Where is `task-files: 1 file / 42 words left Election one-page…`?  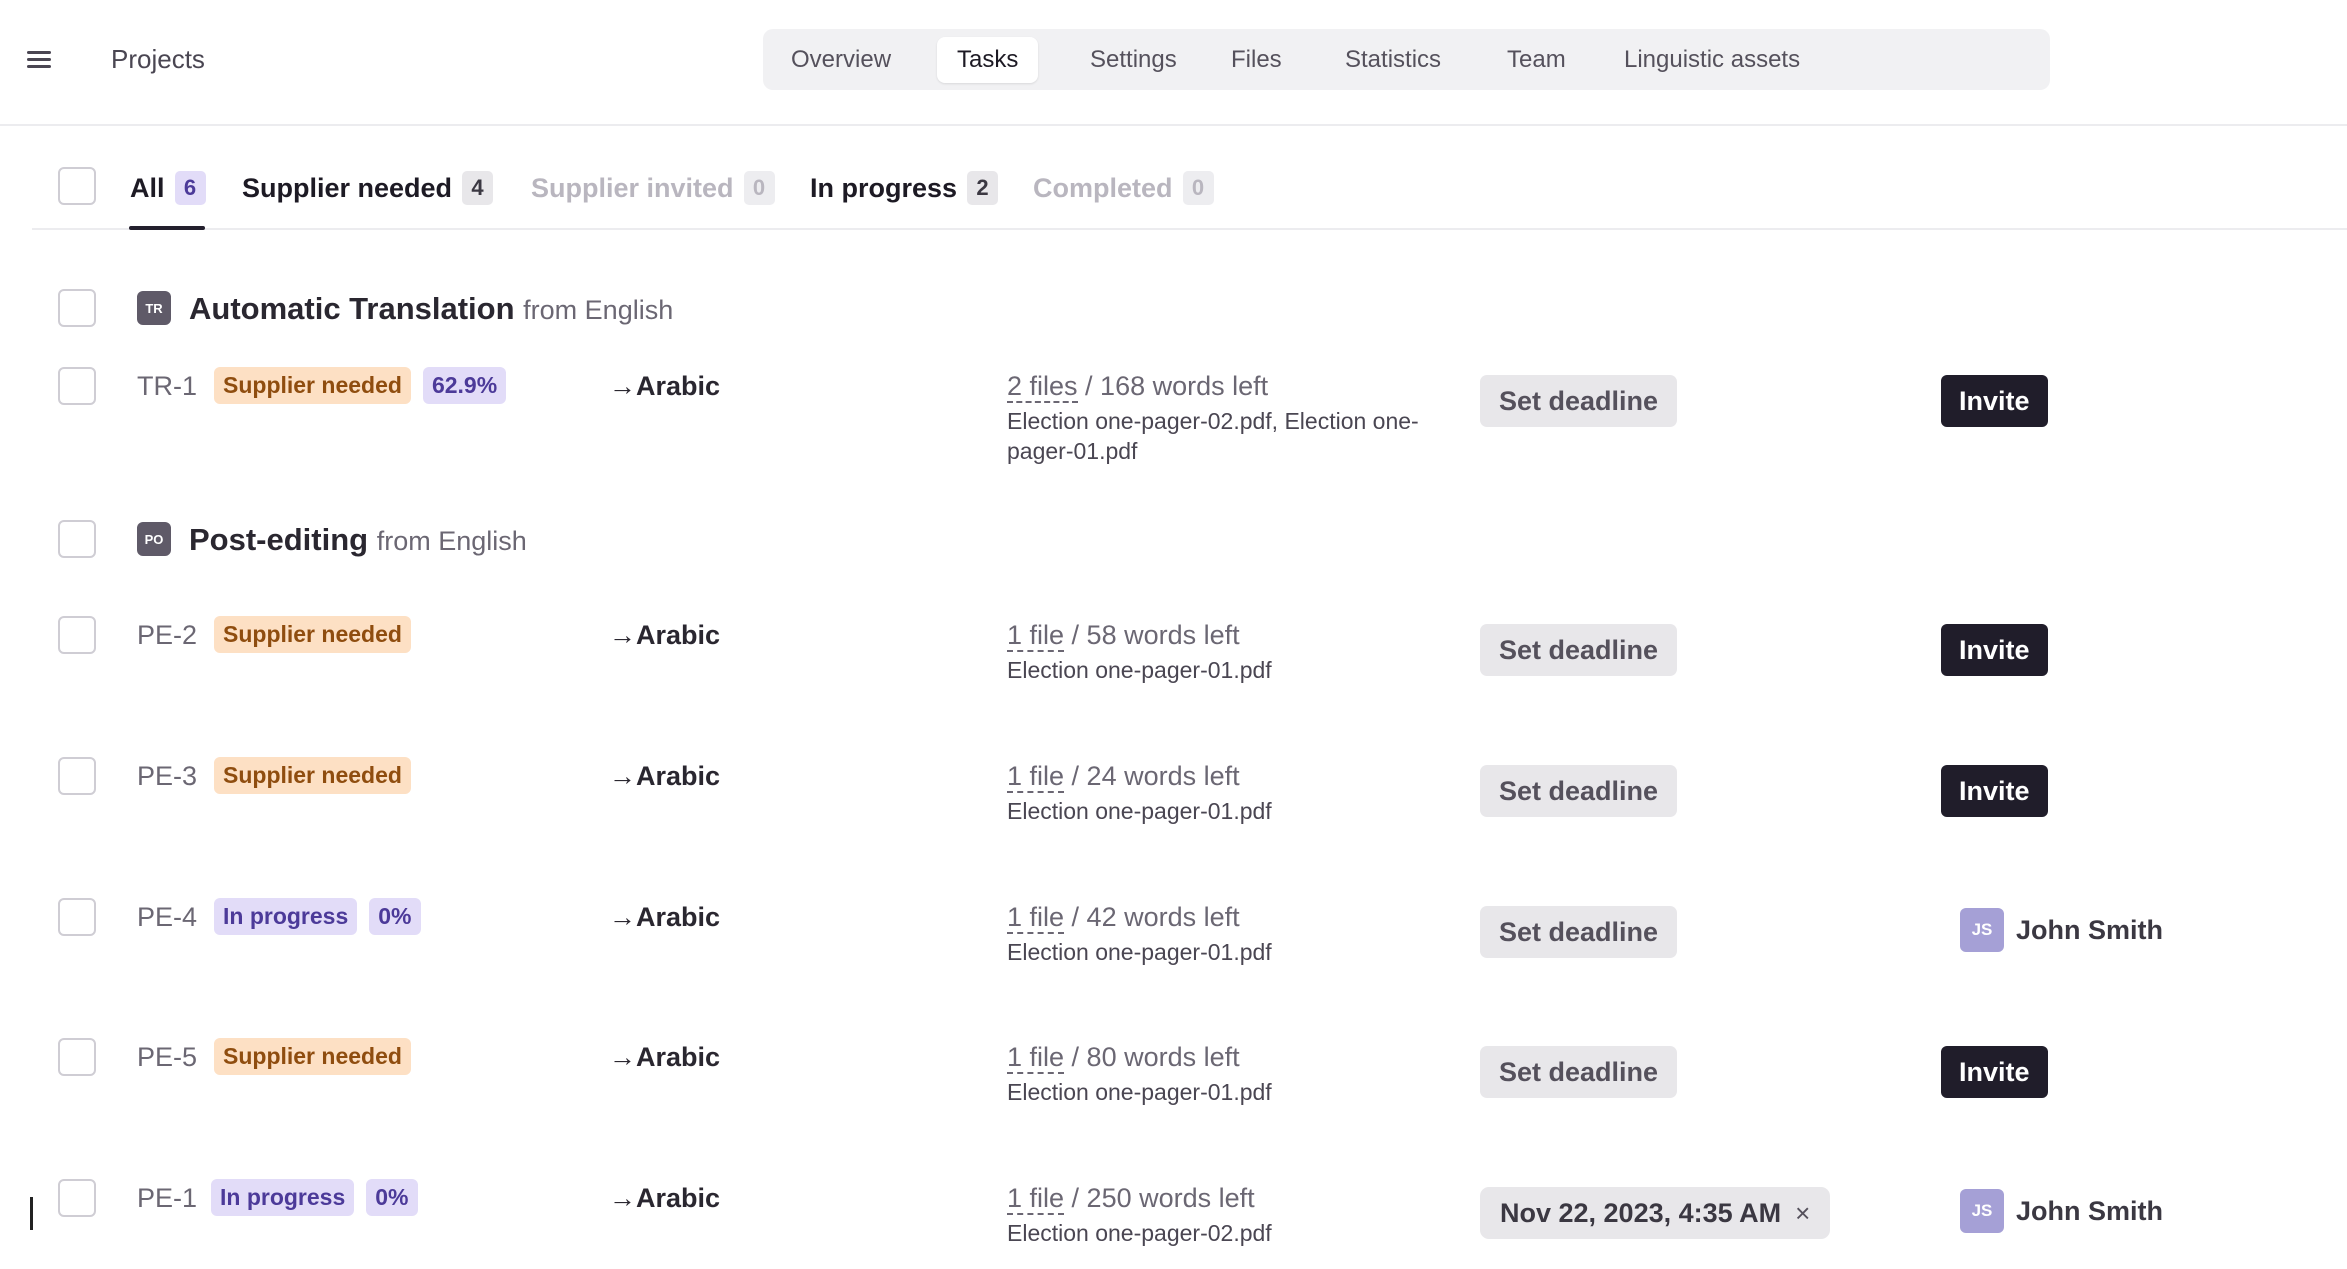 task-files: 1 file / 42 words left Election one-page… is located at coordinates (1217, 934).